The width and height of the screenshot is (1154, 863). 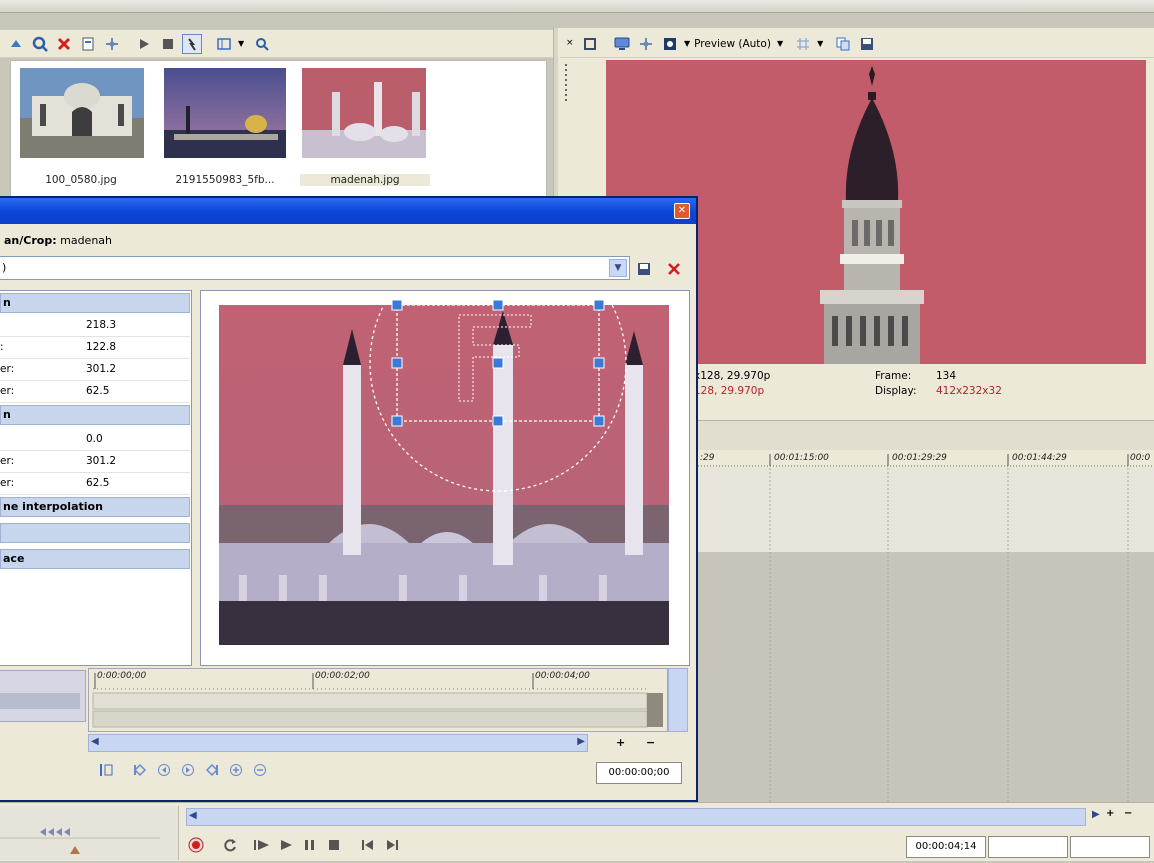 I want to click on selection-length-field, so click(x=1110, y=847).